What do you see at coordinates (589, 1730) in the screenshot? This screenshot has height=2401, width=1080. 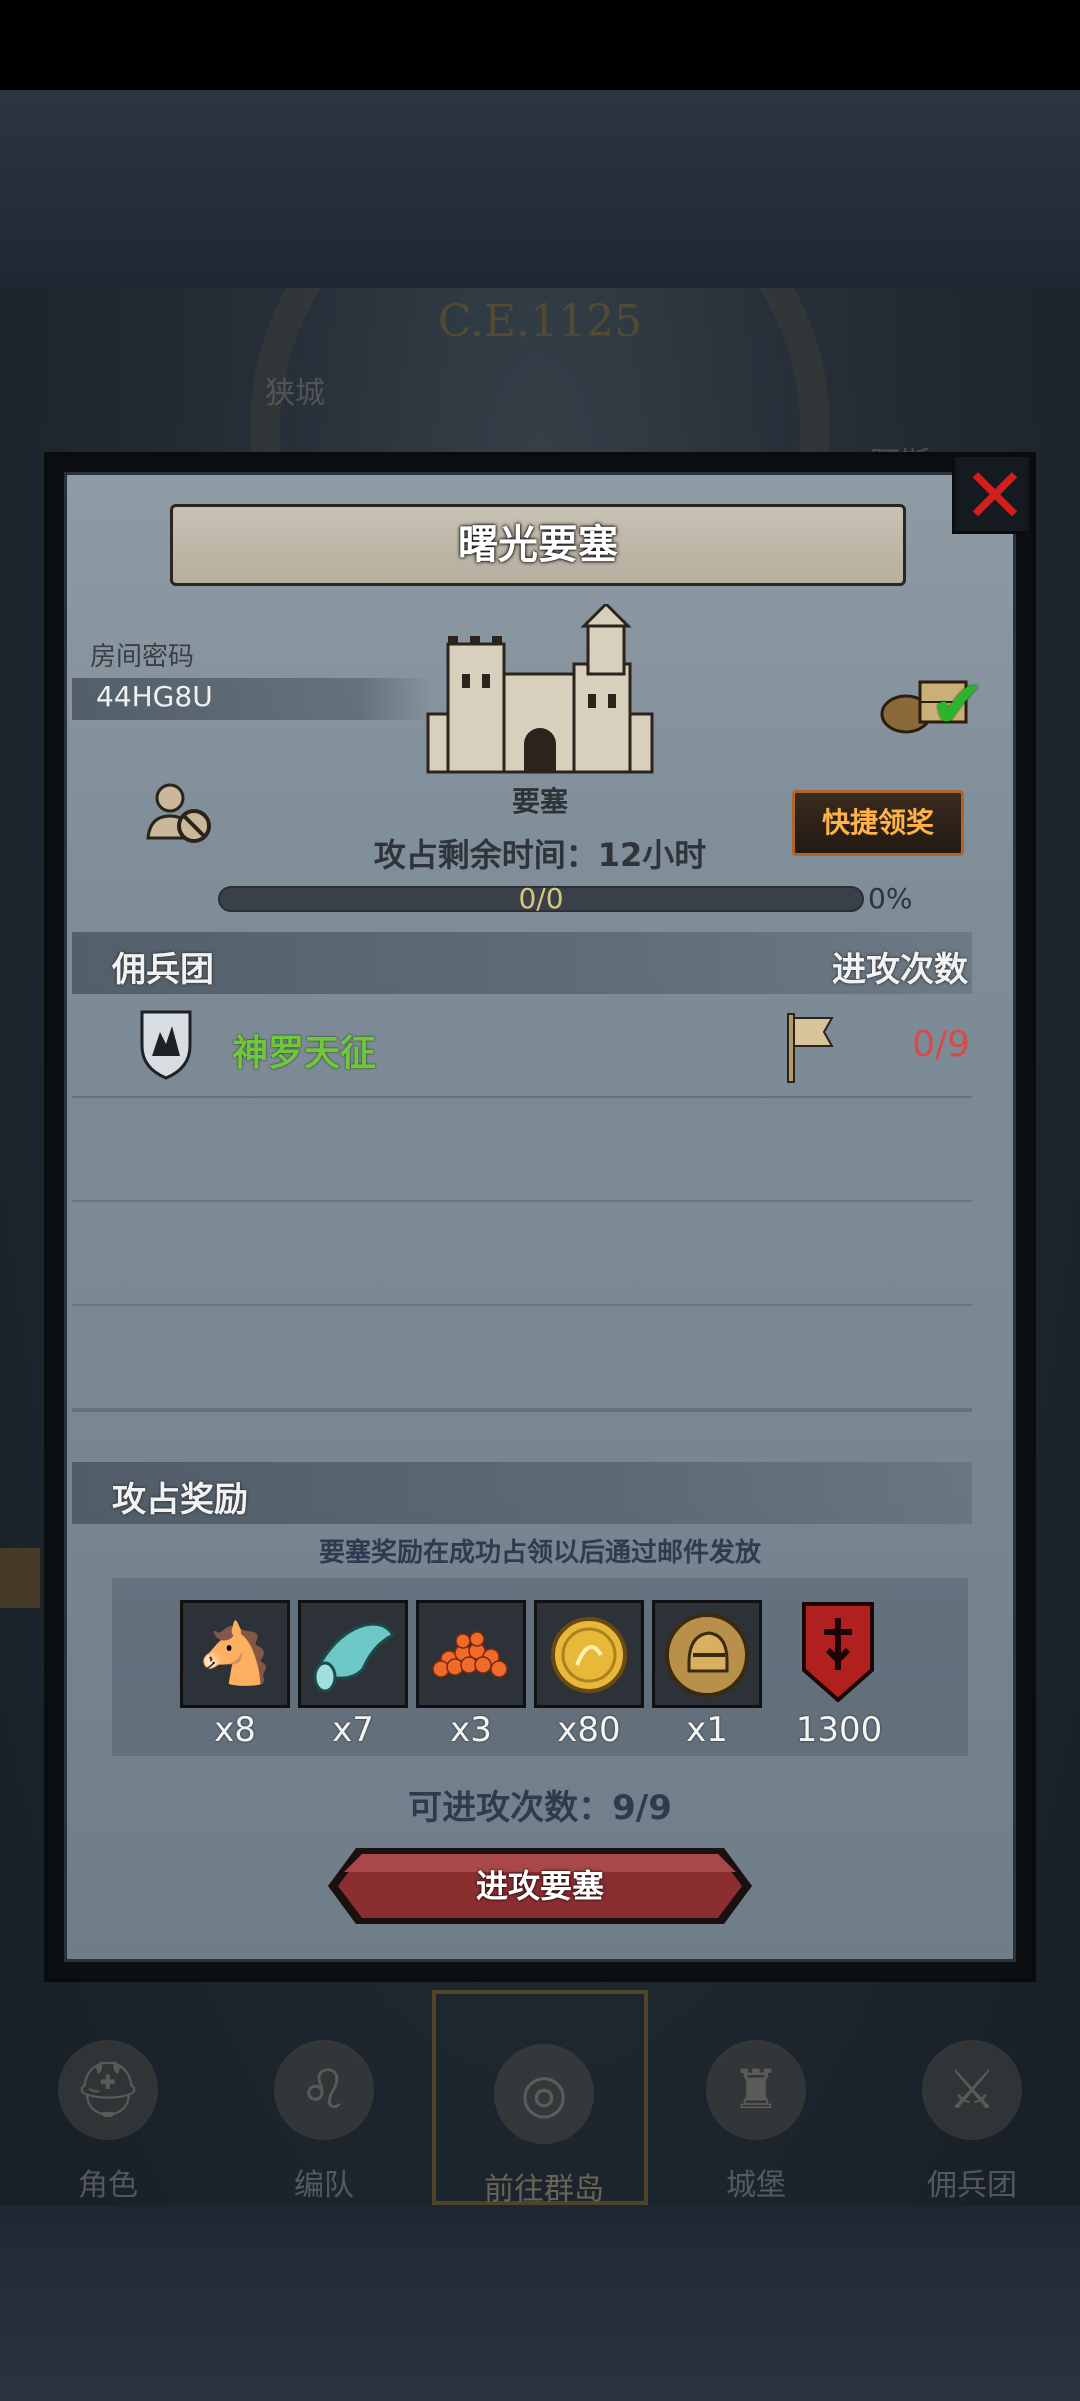 I see `reward-qty: x80` at bounding box center [589, 1730].